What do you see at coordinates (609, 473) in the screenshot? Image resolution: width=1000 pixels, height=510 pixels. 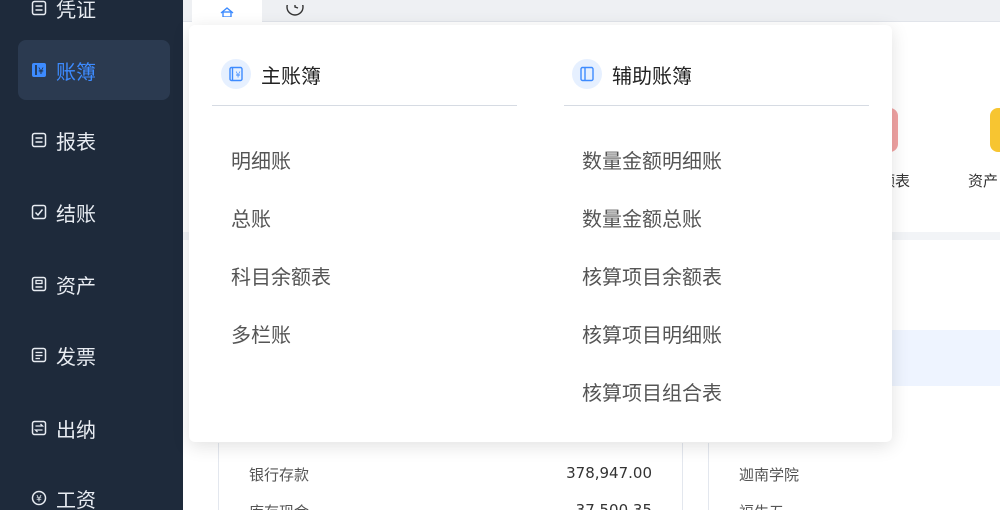 I see `fund-value: 378,947.00` at bounding box center [609, 473].